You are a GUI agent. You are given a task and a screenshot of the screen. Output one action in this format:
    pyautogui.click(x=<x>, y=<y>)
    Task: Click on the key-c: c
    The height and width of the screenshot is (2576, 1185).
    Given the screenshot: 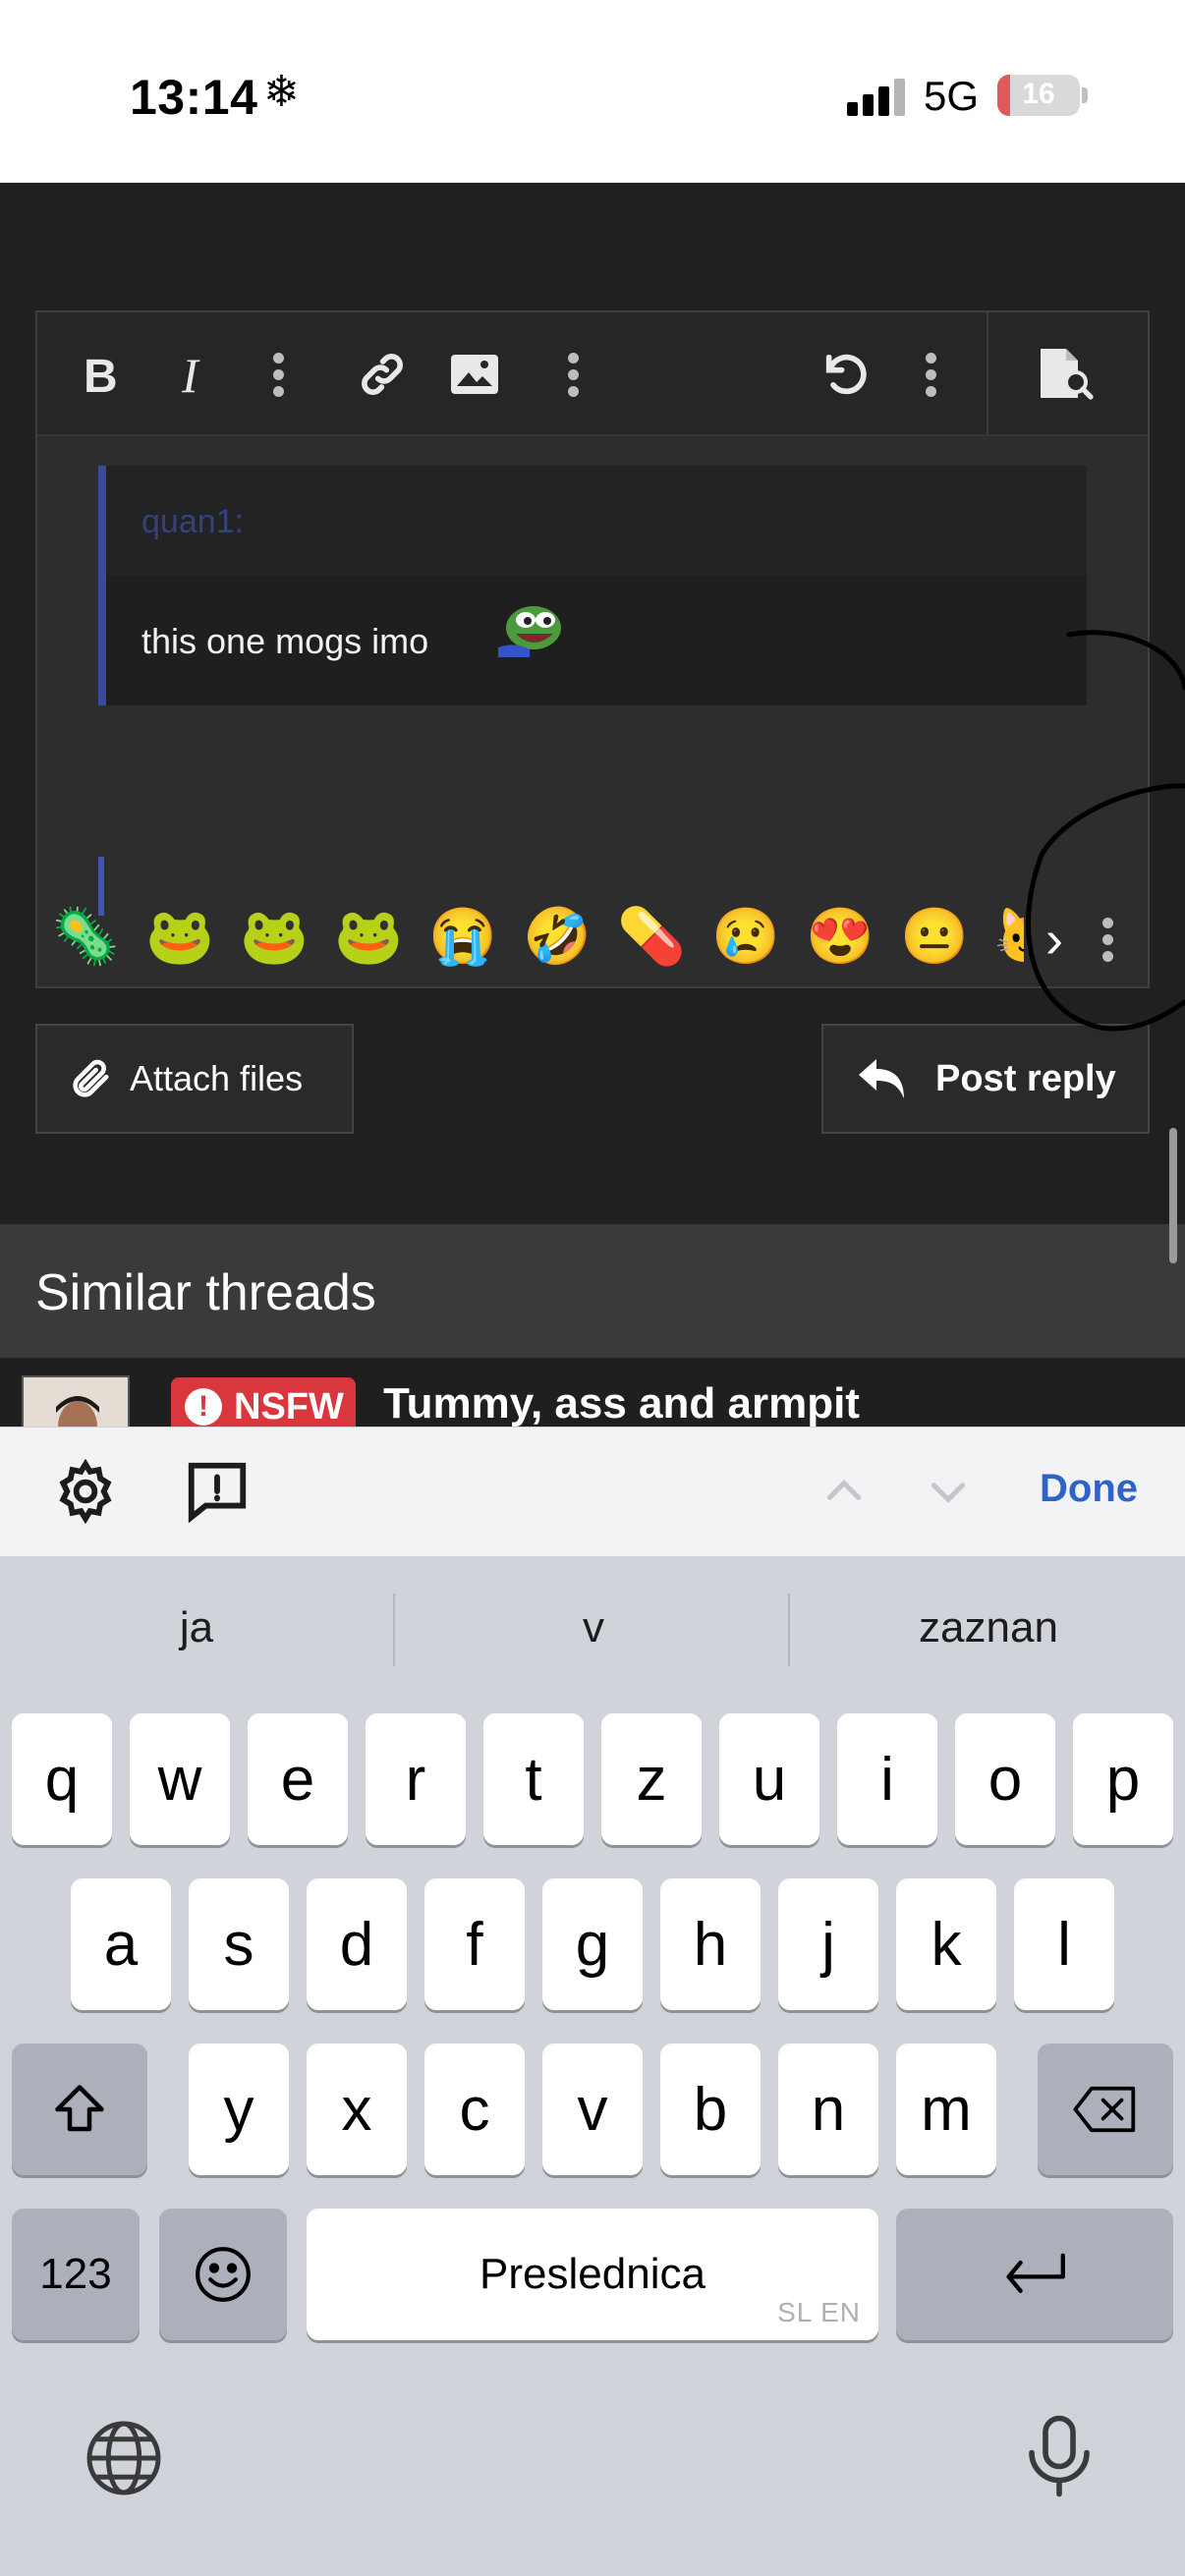 What is the action you would take?
    pyautogui.click(x=475, y=2109)
    